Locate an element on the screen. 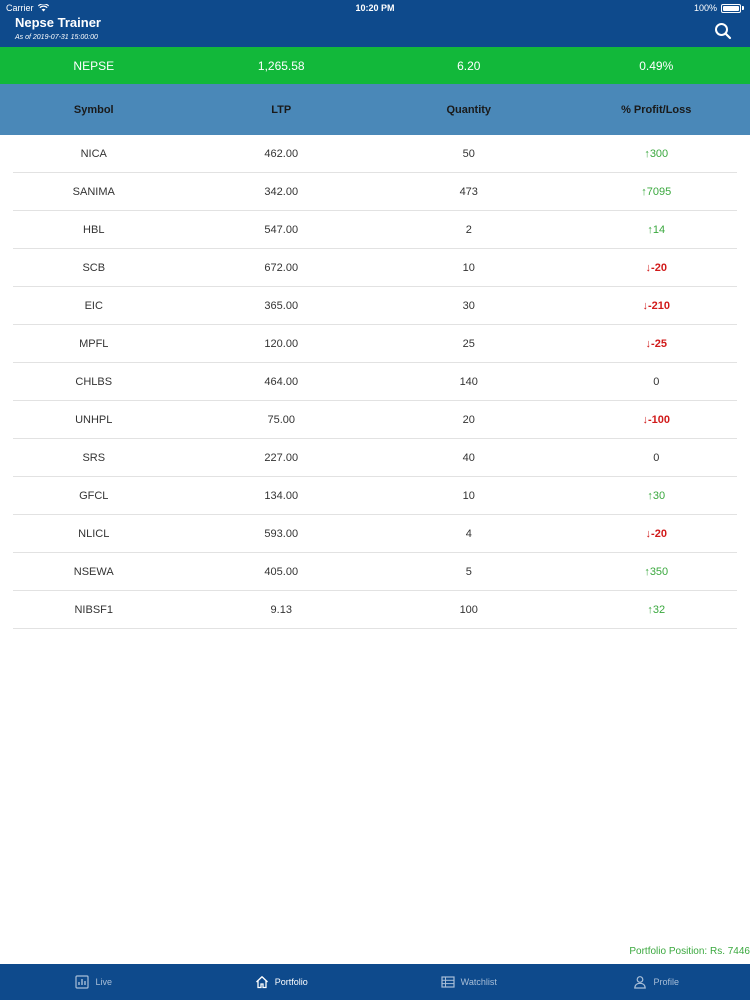 The image size is (750, 1000). cell-quantity: 140 is located at coordinates (468, 381).